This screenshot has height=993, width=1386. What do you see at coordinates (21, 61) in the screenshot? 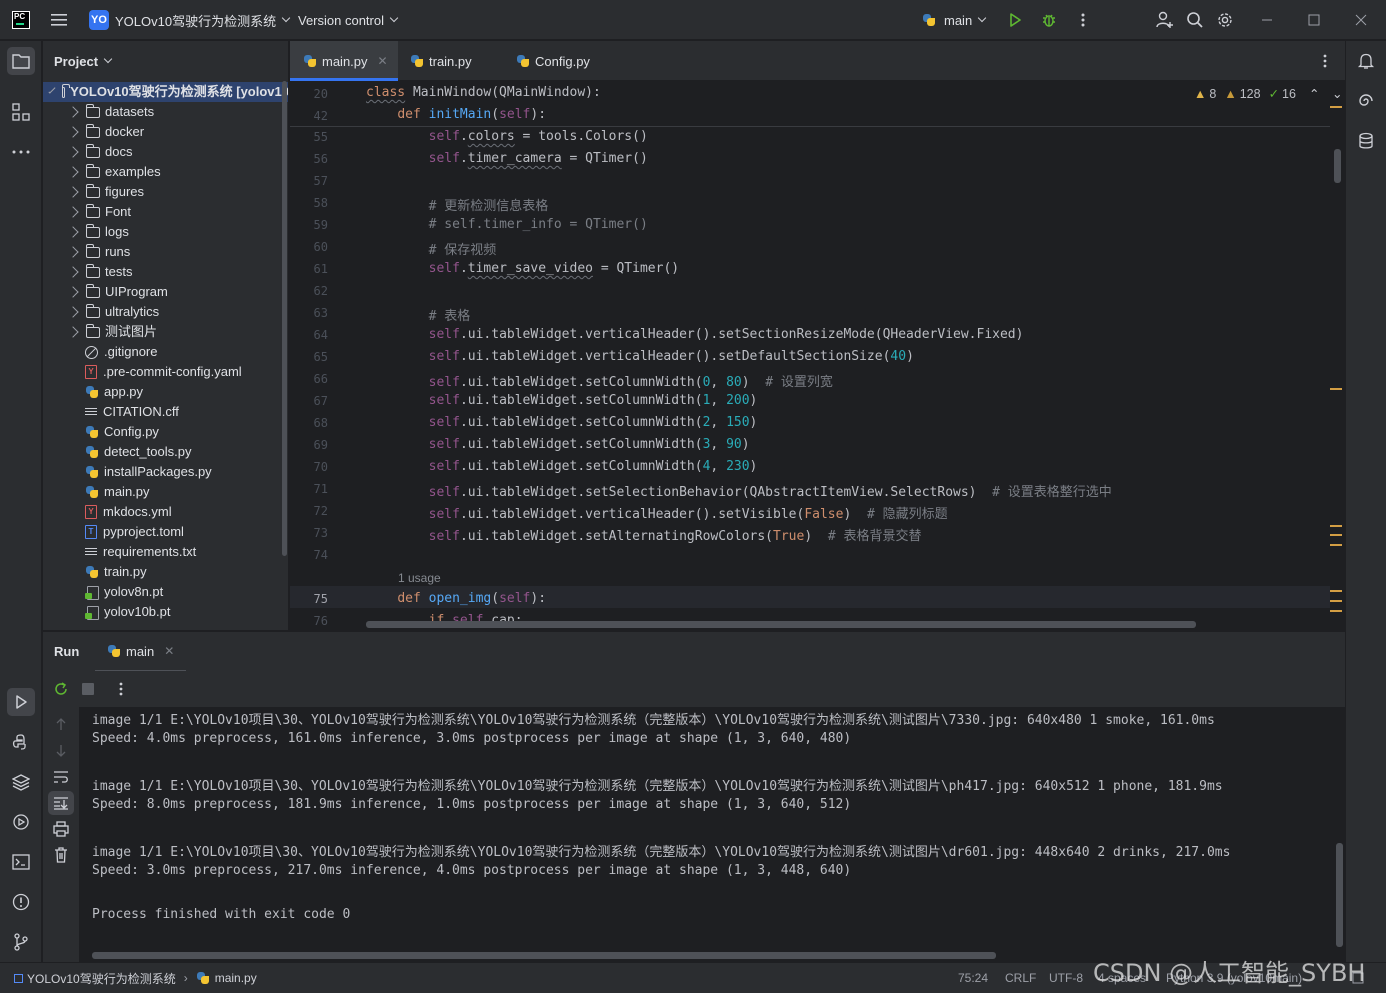
I see `project-tool-button` at bounding box center [21, 61].